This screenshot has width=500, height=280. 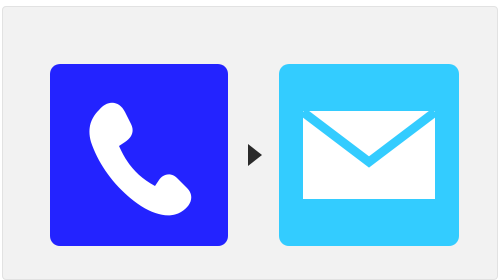 I want to click on mail-icon-svg, so click(x=369, y=154).